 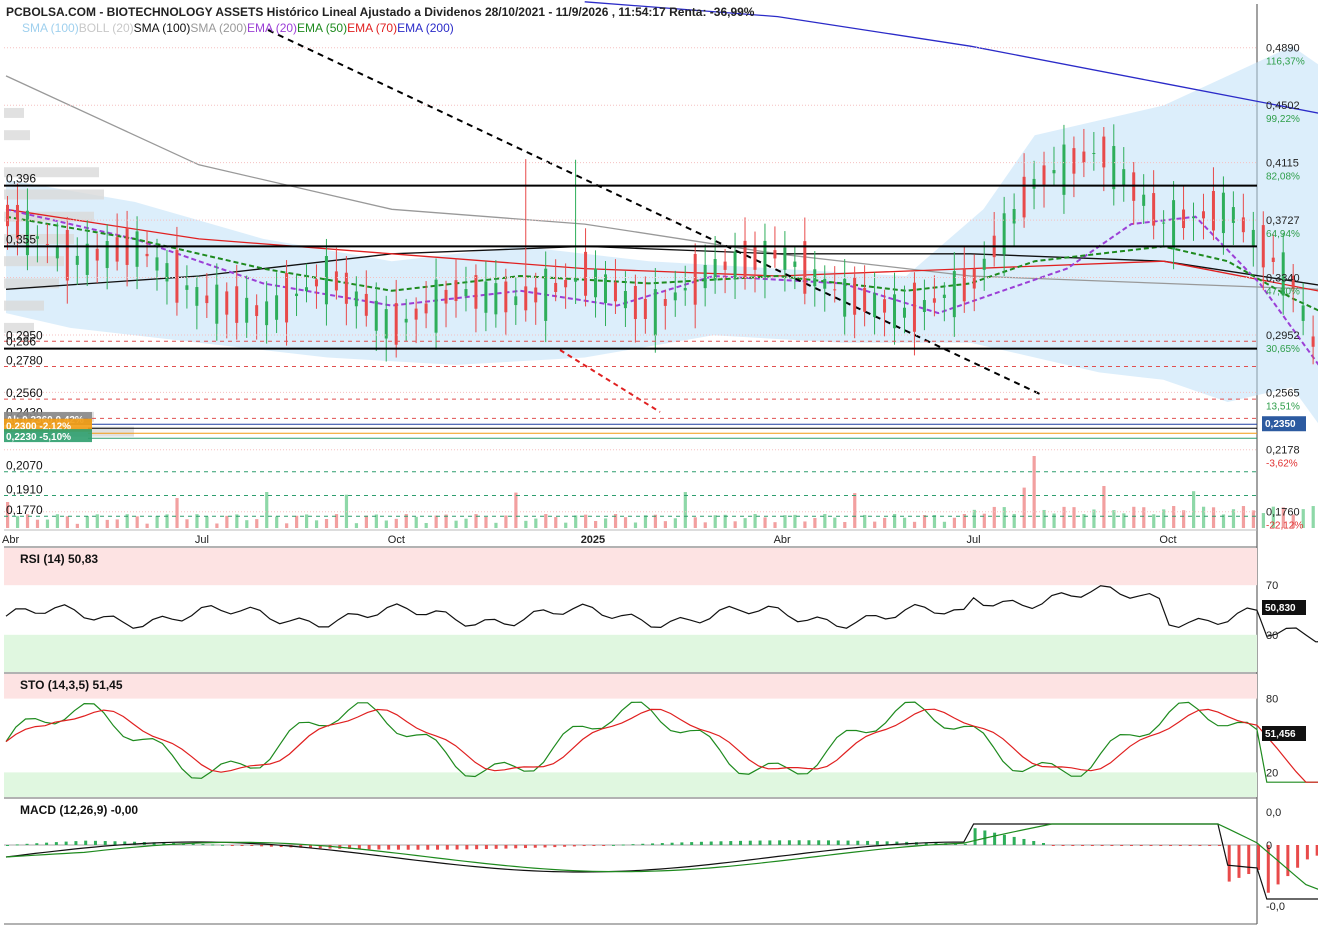 I want to click on y-tick-pct: -3,62%, so click(x=1282, y=464).